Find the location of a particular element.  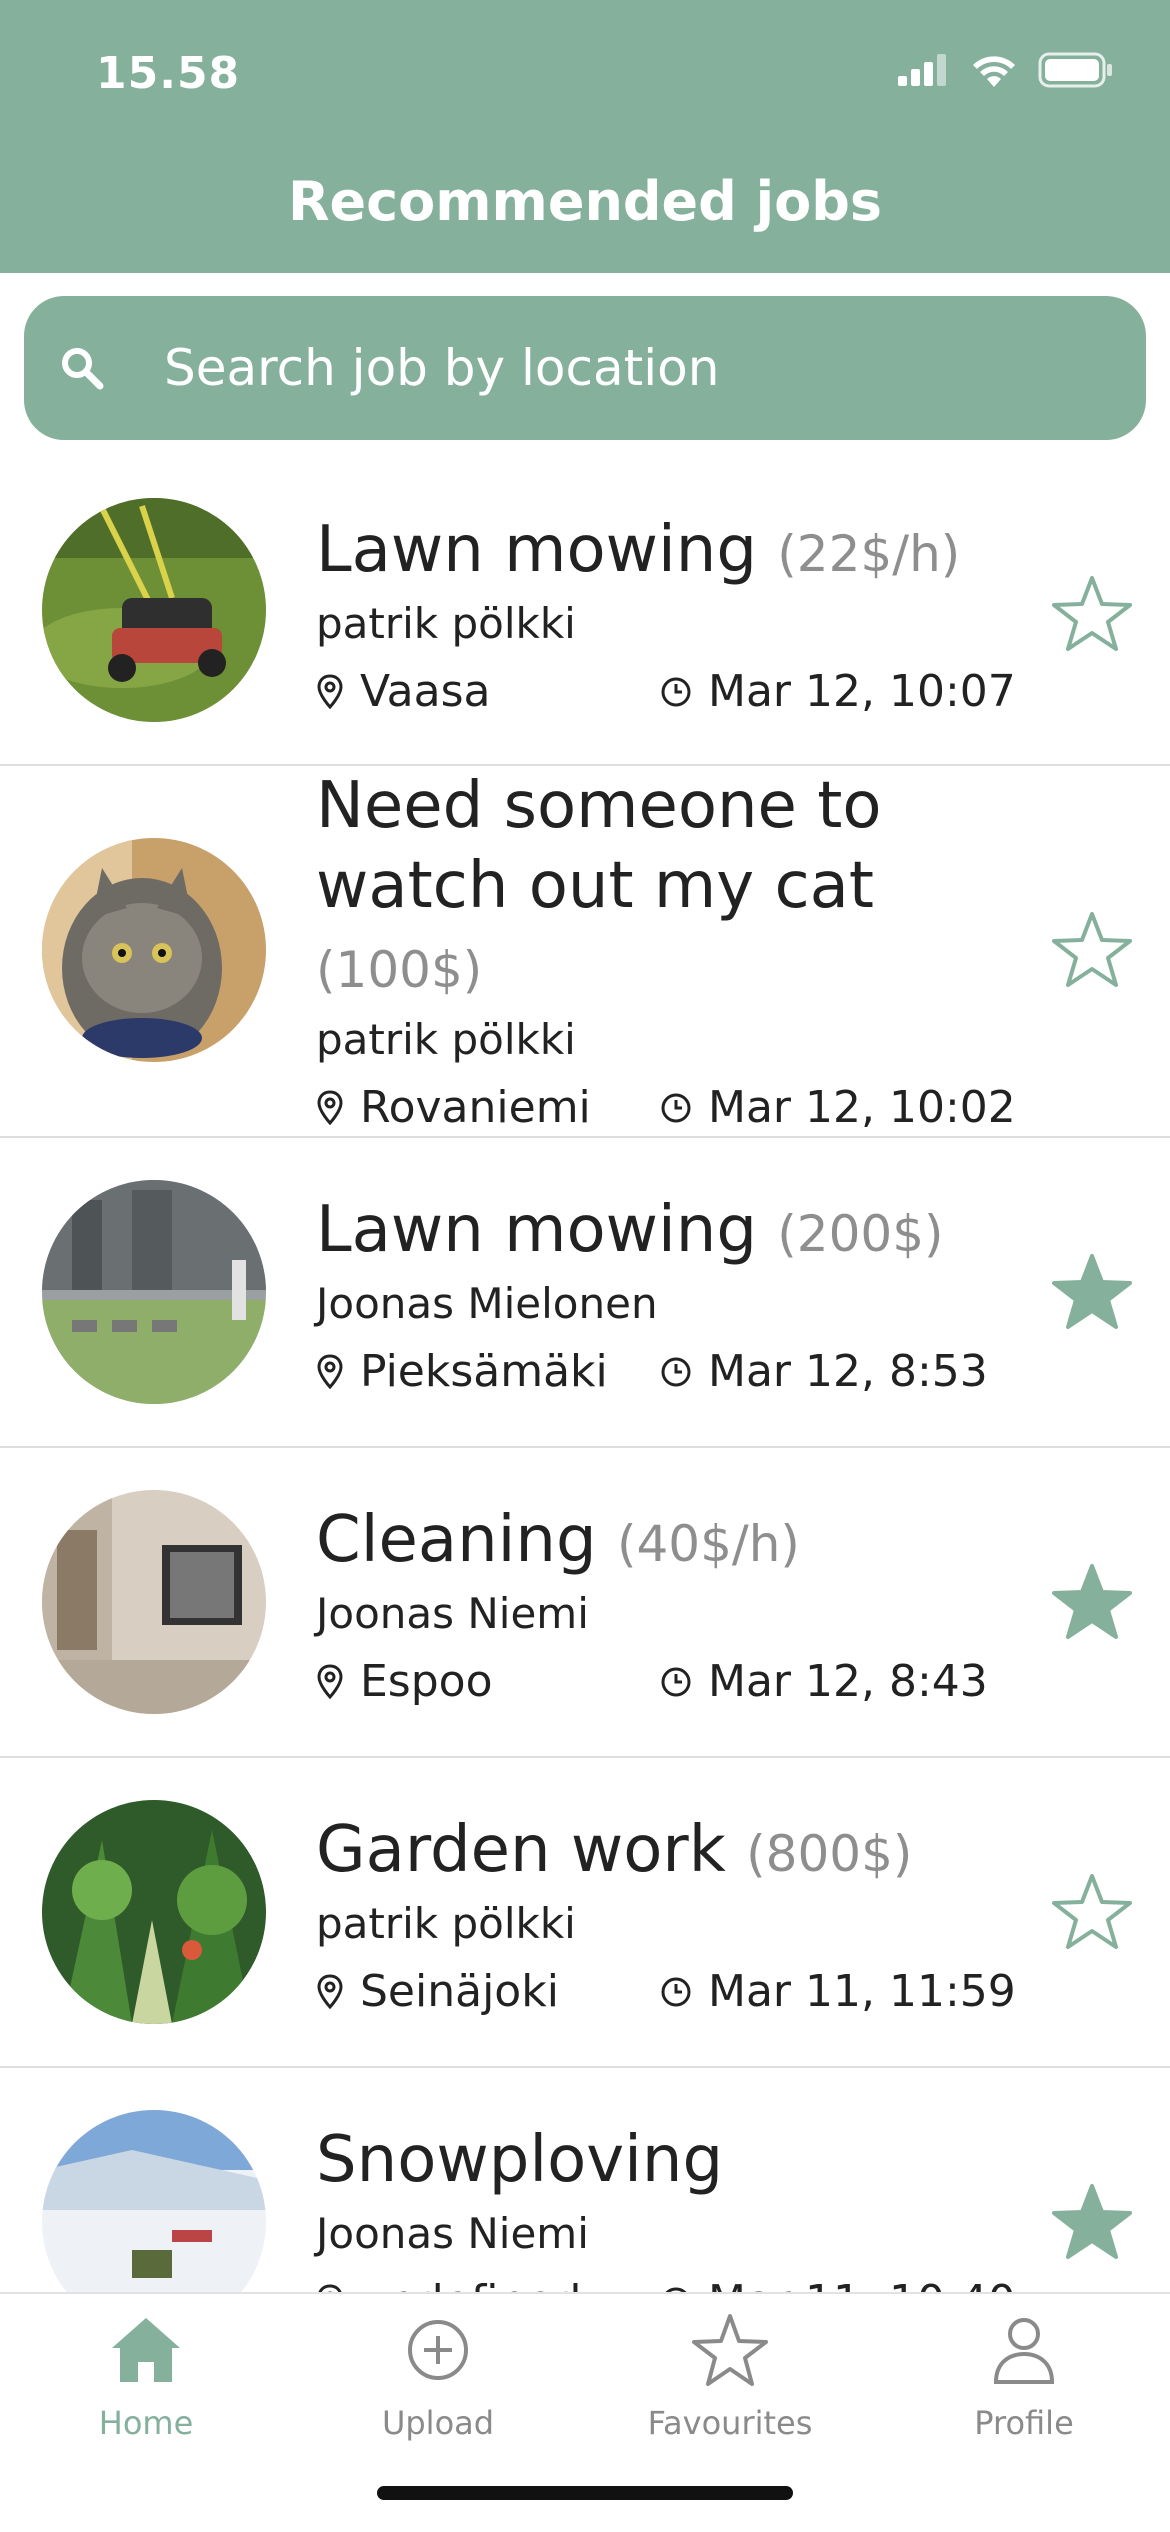

job-location: Pieksämäki is located at coordinates (462, 1371).